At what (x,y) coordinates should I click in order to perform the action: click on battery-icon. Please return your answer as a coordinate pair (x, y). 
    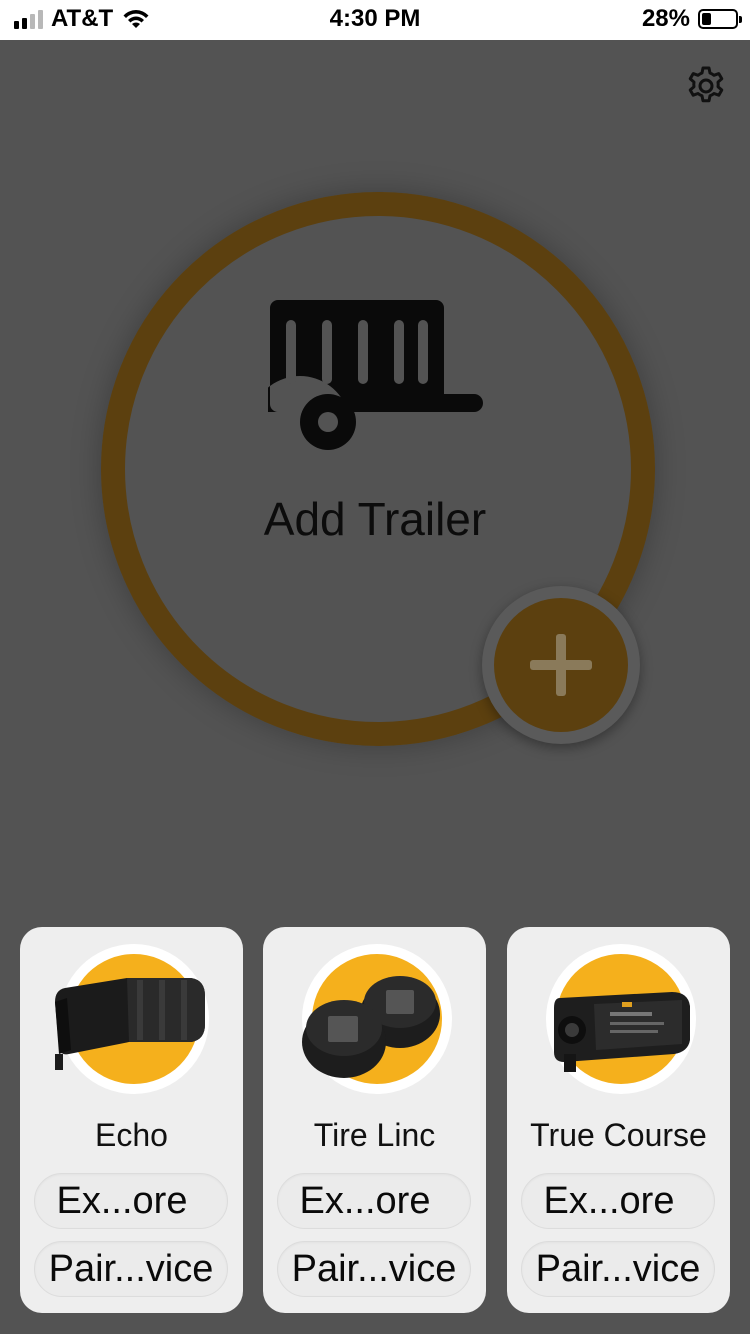
    Looking at the image, I should click on (720, 19).